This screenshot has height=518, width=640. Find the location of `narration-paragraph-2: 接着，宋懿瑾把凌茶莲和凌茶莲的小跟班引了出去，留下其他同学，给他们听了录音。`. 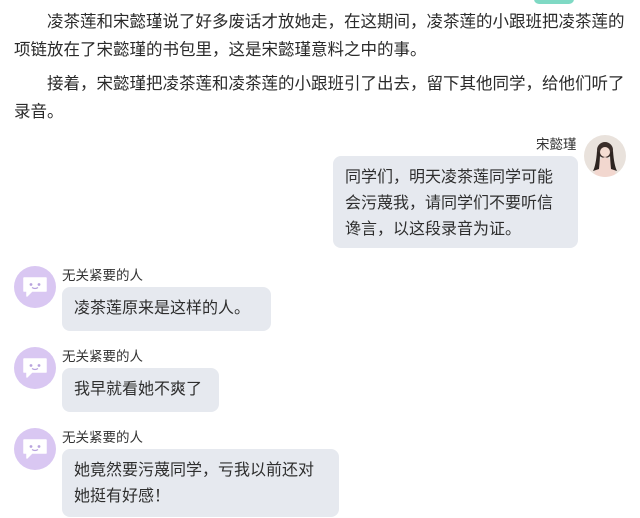

narration-paragraph-2: 接着，宋懿瑾把凌茶莲和凌茶莲的小跟班引了出去，留下其他同学，给他们听了录音。 is located at coordinates (319, 97).